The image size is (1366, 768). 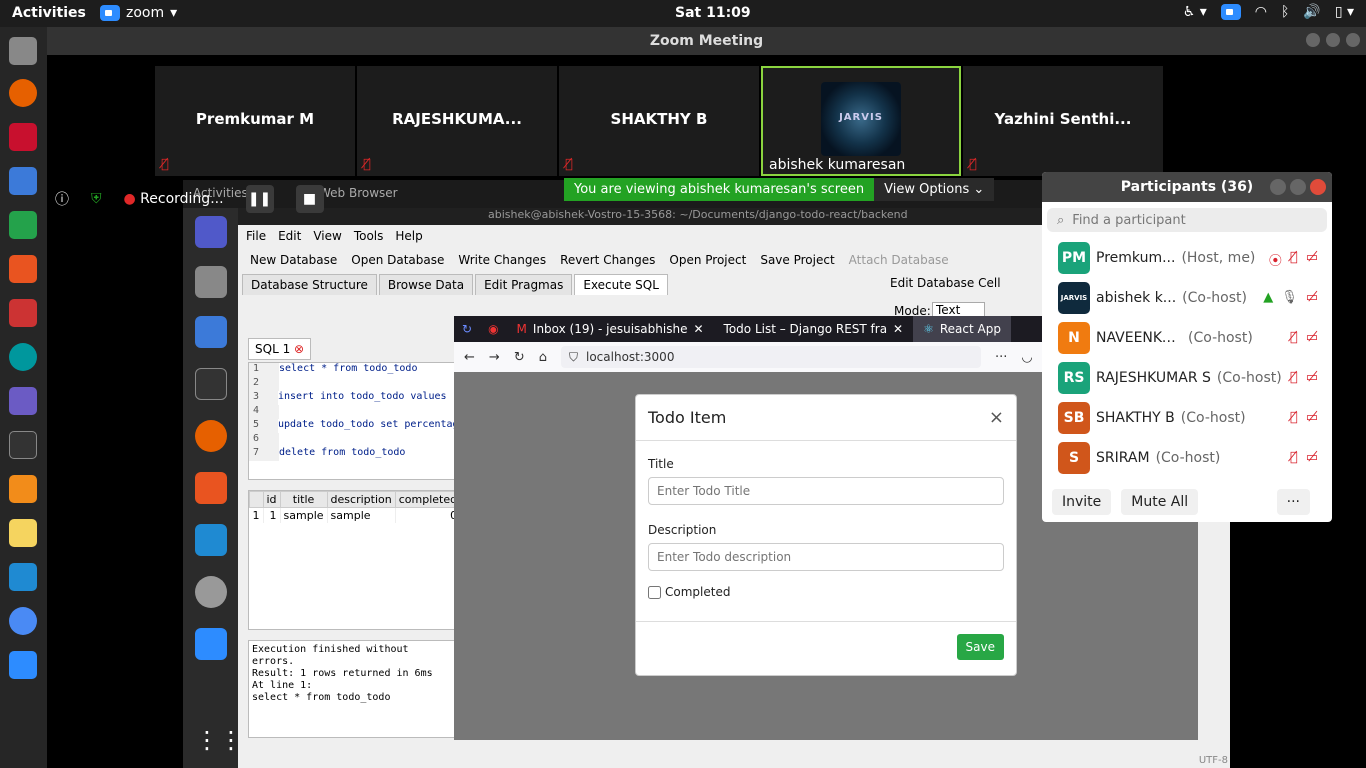 I want to click on participant-search: ⌕ Find a participant, so click(x=1187, y=220).